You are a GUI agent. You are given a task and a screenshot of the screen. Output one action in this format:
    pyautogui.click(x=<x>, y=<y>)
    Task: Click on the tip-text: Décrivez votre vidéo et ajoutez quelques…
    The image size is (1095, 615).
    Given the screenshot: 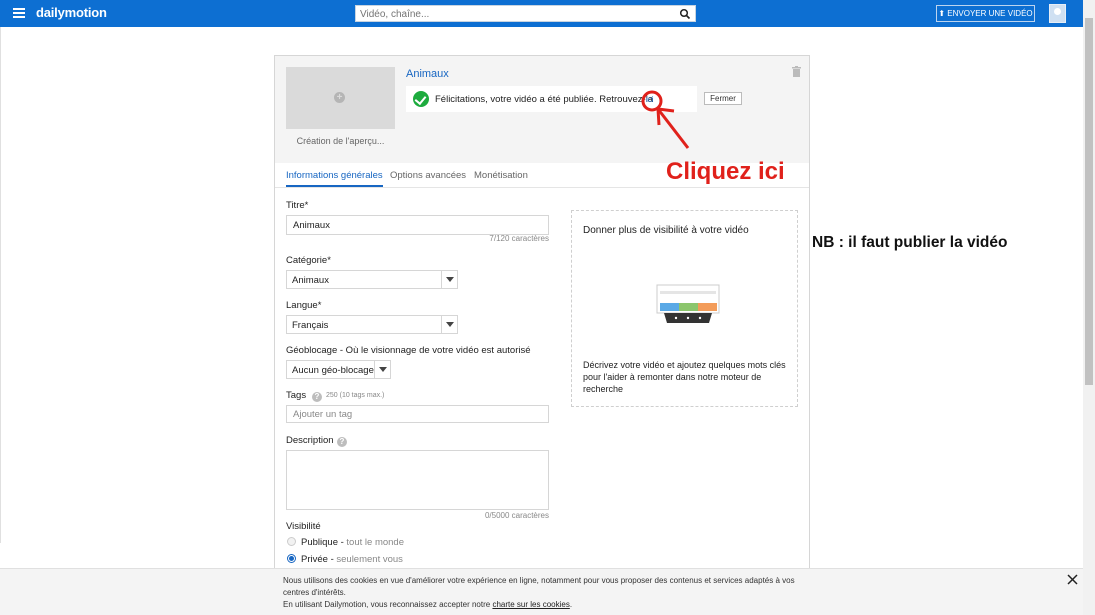 What is the action you would take?
    pyautogui.click(x=684, y=377)
    